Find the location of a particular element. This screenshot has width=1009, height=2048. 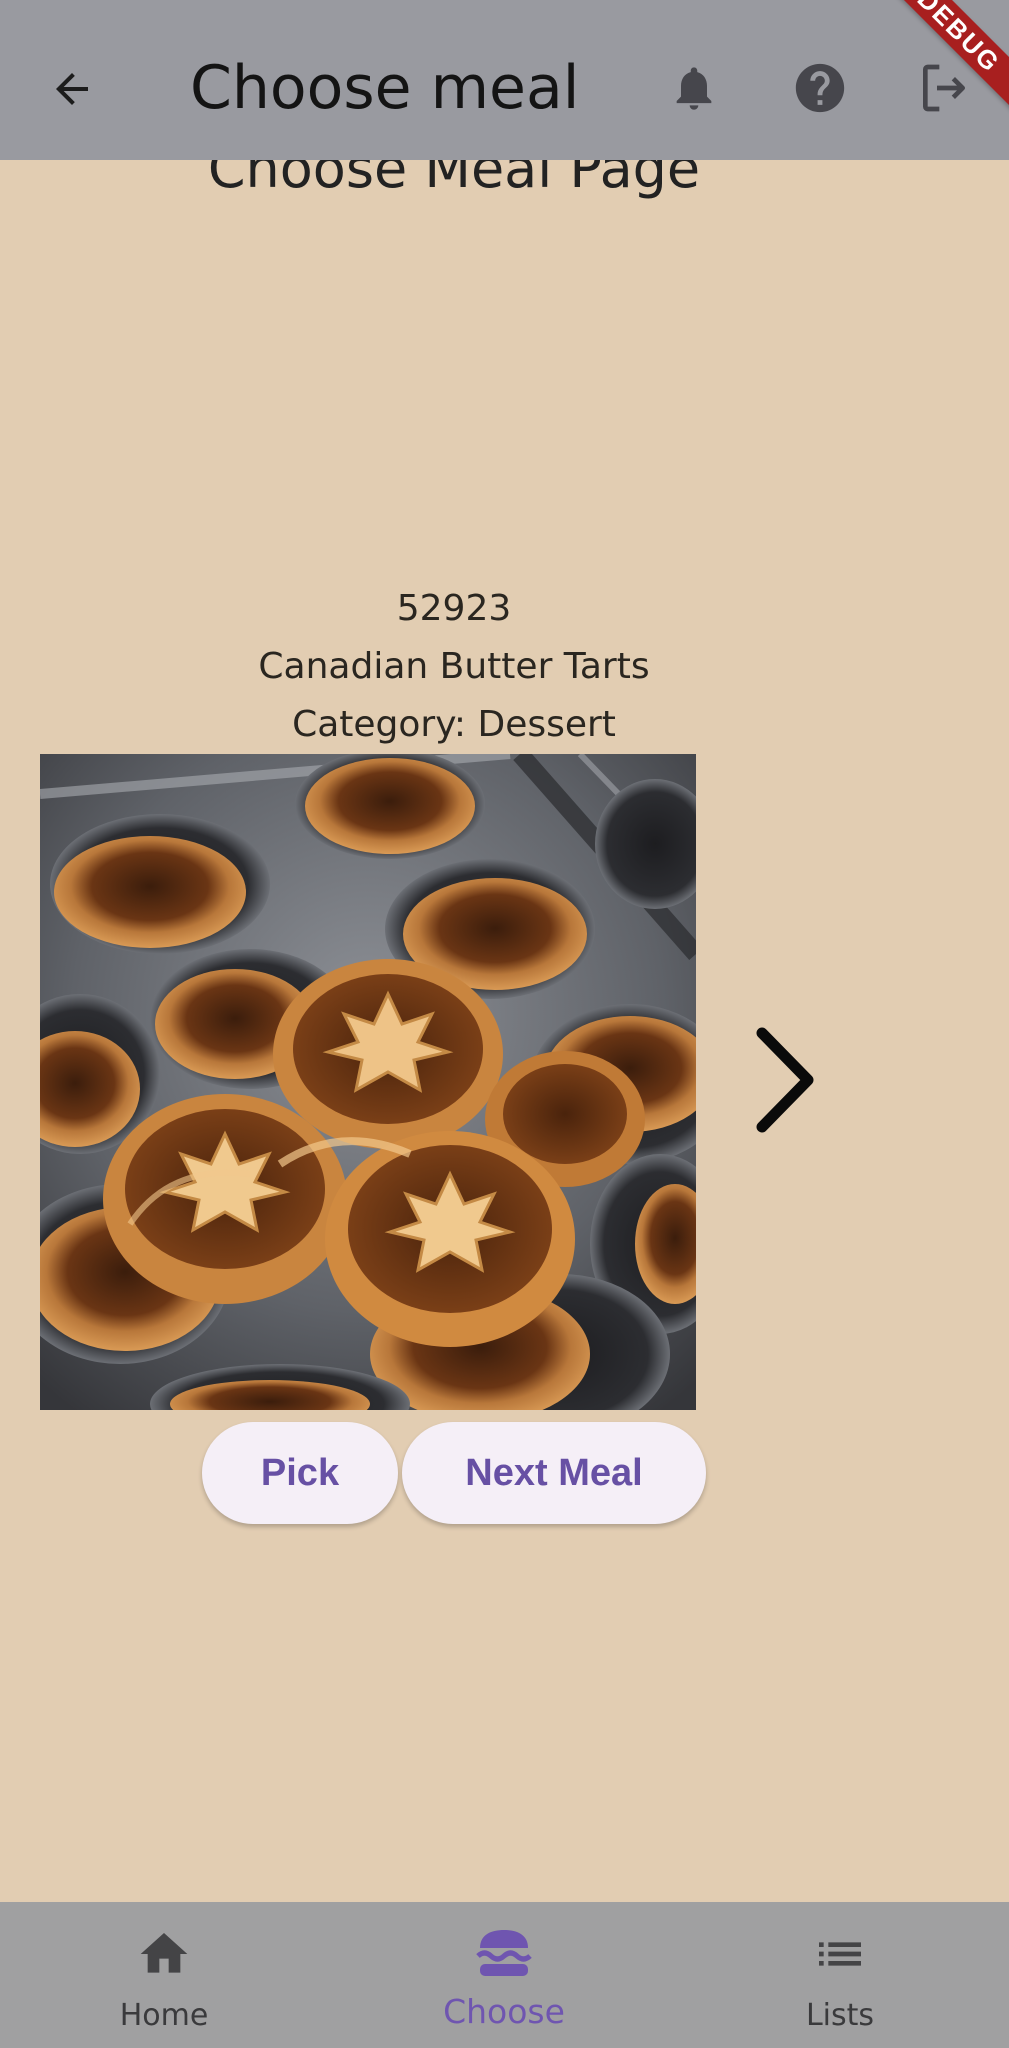

back-button is located at coordinates (72, 89).